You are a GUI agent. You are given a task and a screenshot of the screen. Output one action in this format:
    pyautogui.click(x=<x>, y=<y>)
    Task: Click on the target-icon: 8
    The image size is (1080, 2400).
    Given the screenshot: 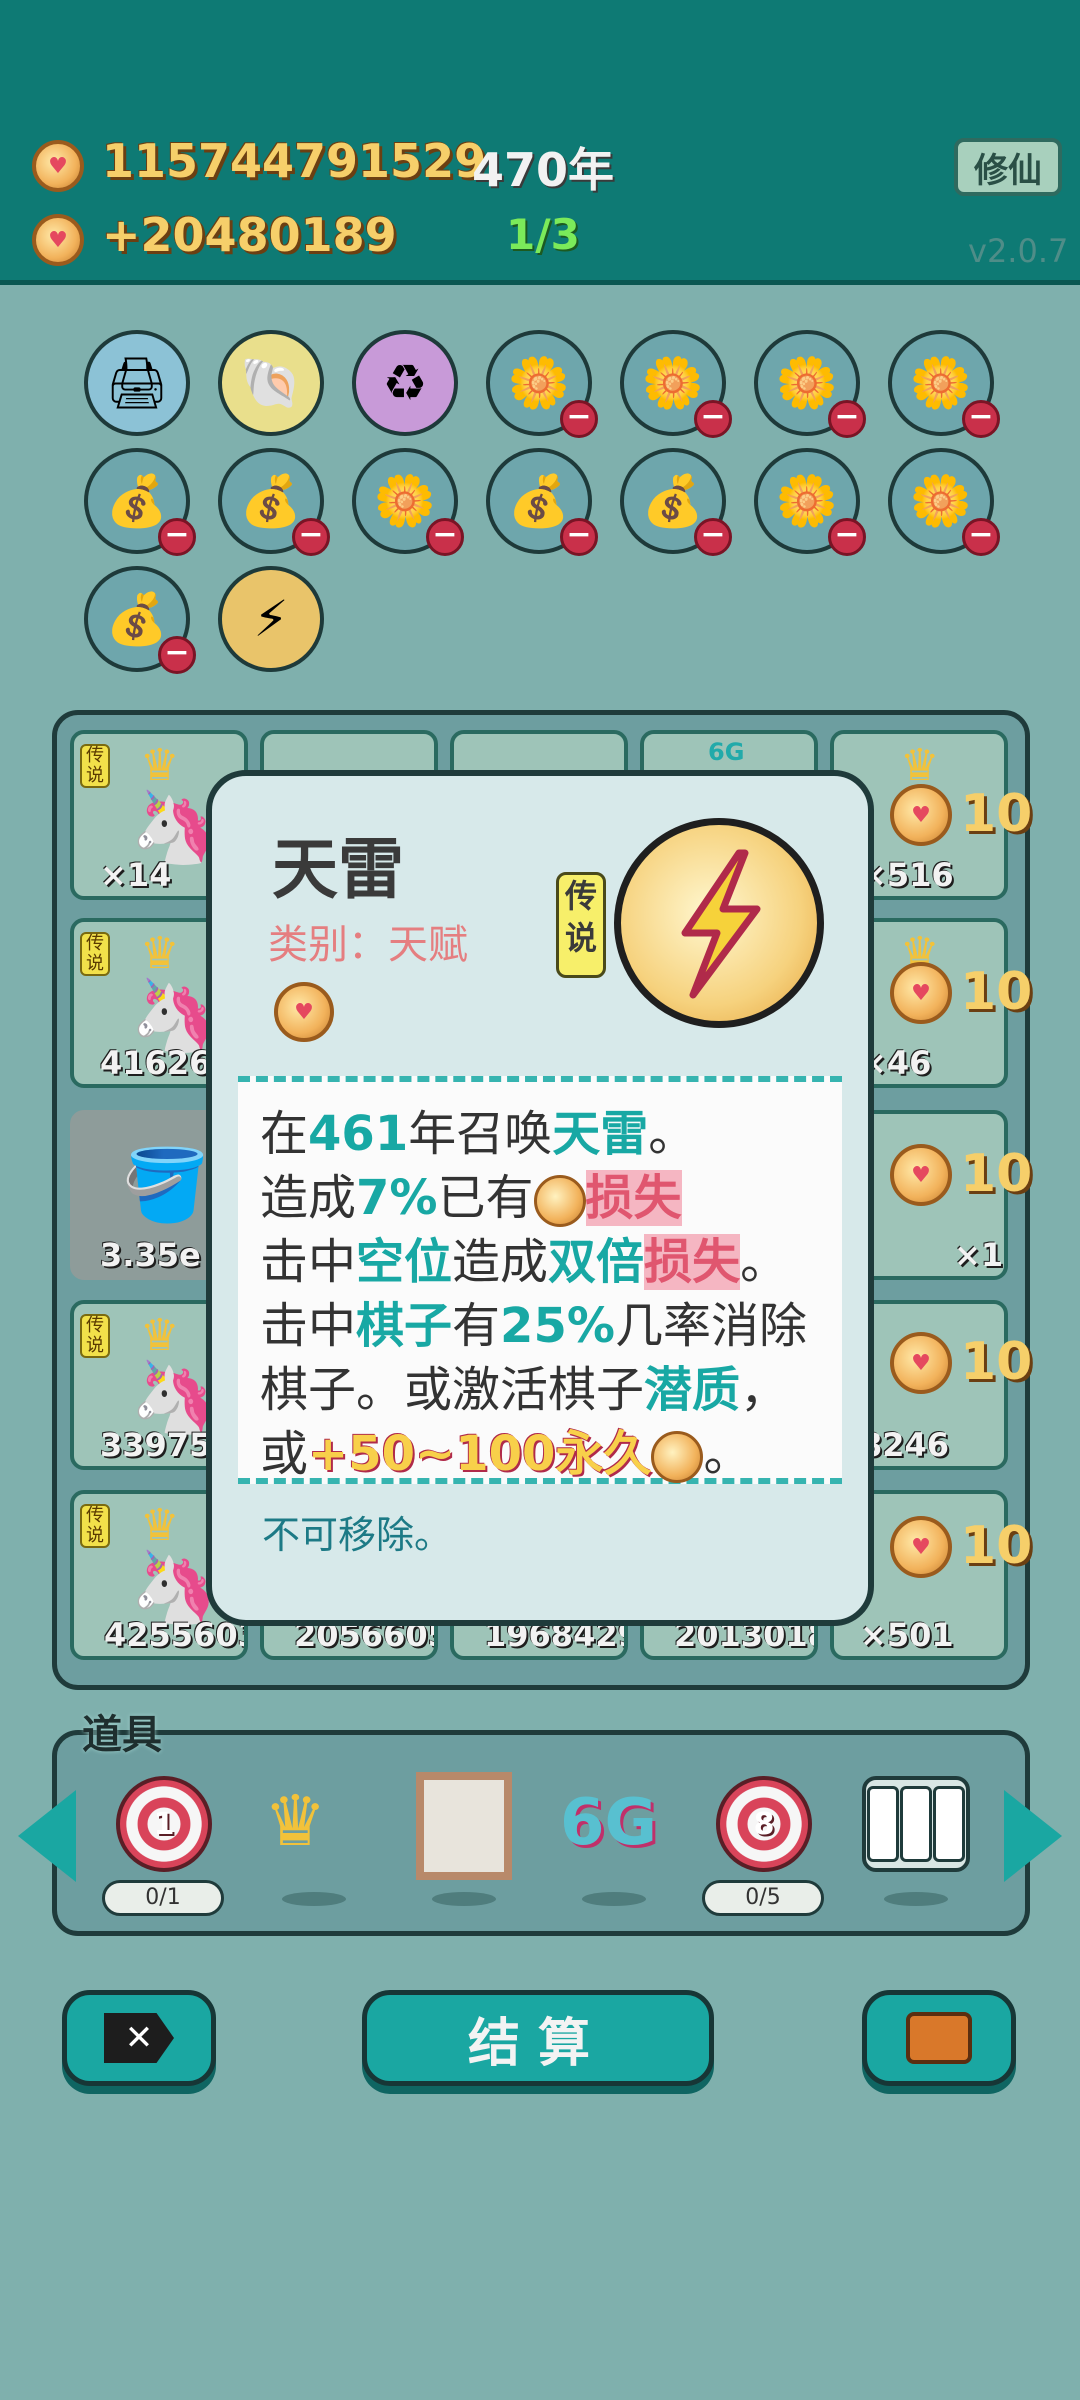 What is the action you would take?
    pyautogui.click(x=764, y=1824)
    